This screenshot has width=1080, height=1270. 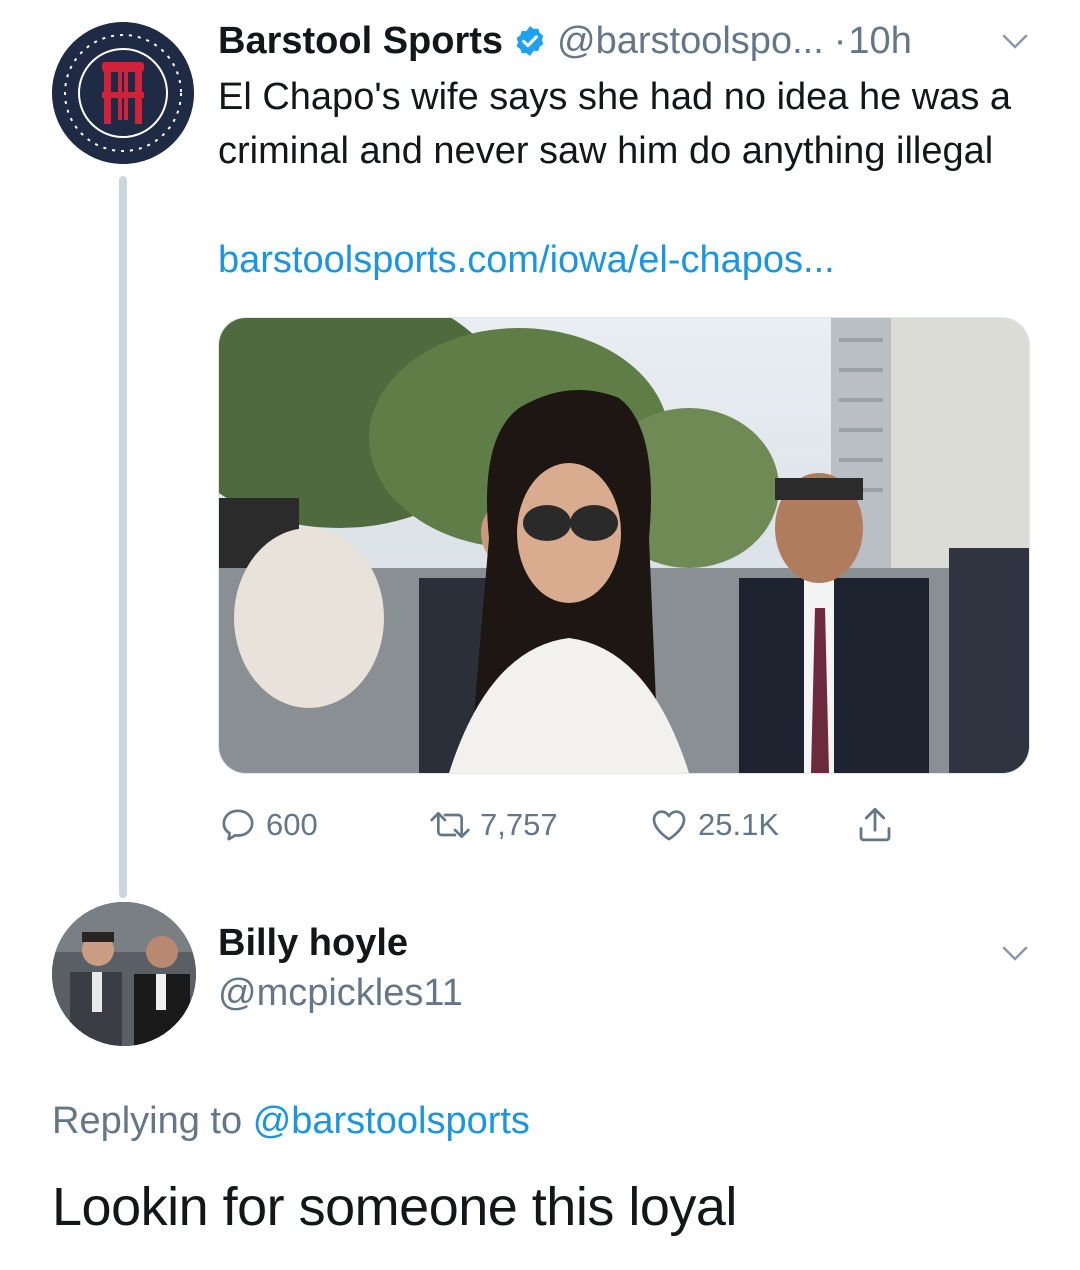 I want to click on tweet-actions: 600 7,757 25.1K, so click(x=568, y=825).